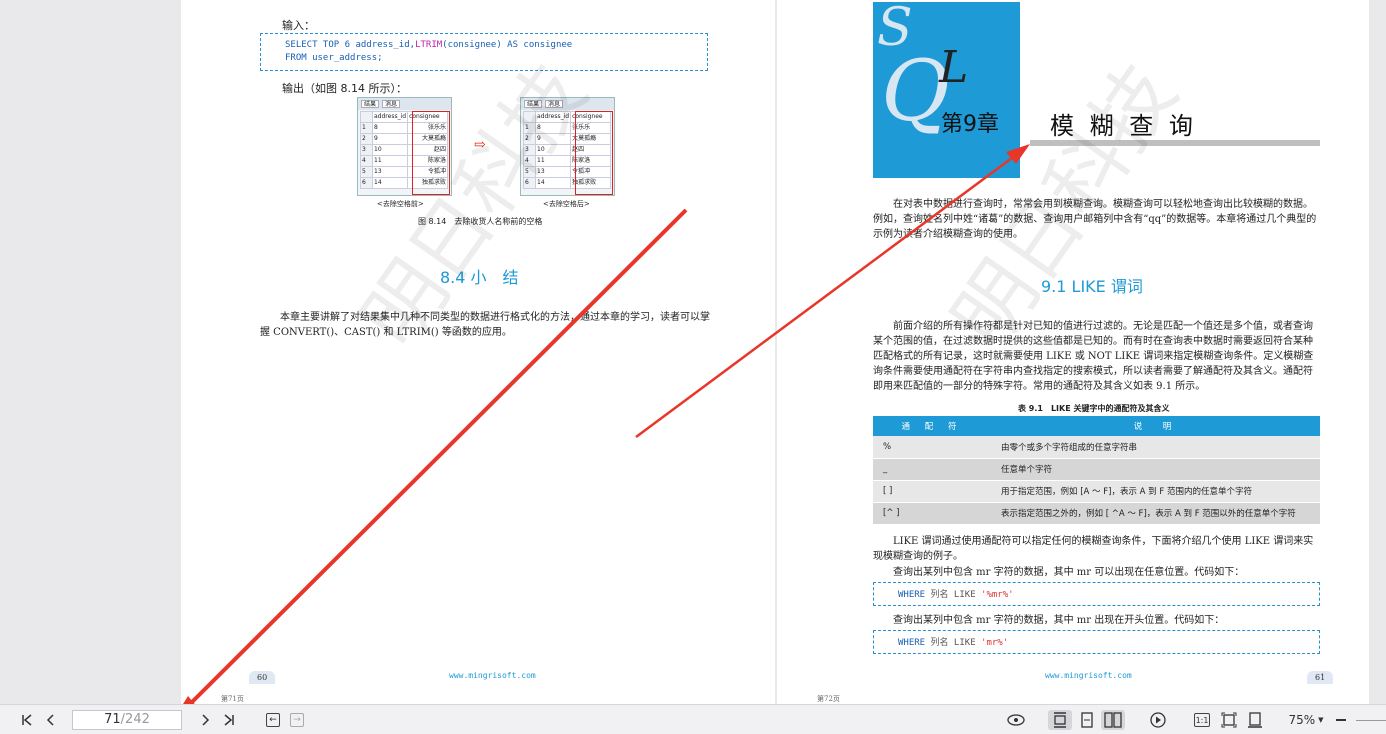 This screenshot has width=1386, height=734. Describe the element at coordinates (1096, 447) in the screenshot. I see `table-row: % 由零个或多个字符组成的任意字符串` at that location.